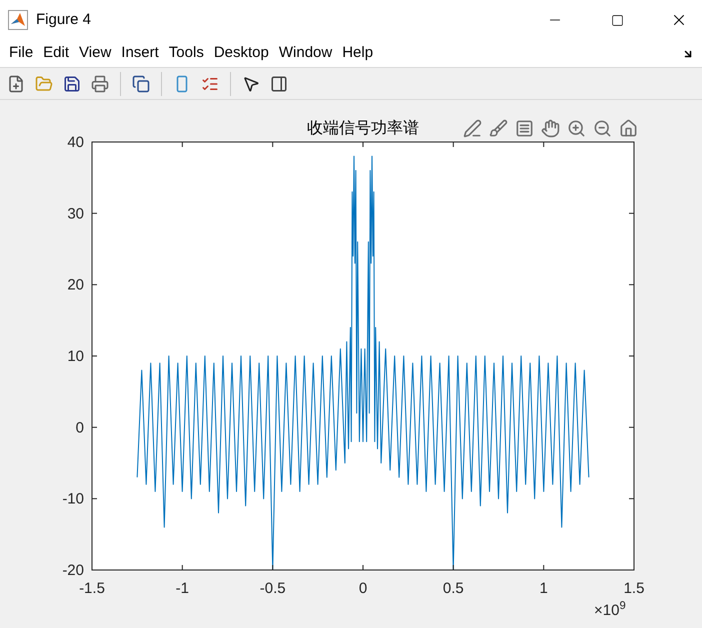 The height and width of the screenshot is (628, 702). Describe the element at coordinates (18, 20) in the screenshot. I see `app-logo-icon` at that location.